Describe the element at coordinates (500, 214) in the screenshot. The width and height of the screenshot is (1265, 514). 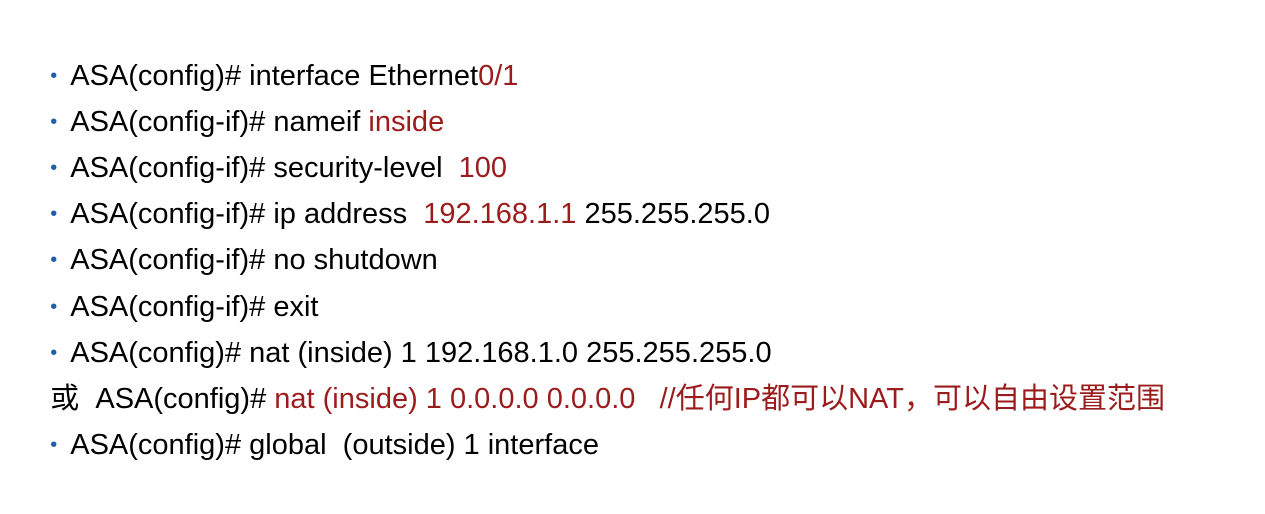
I see `highlight-text: 192.168.1.1` at that location.